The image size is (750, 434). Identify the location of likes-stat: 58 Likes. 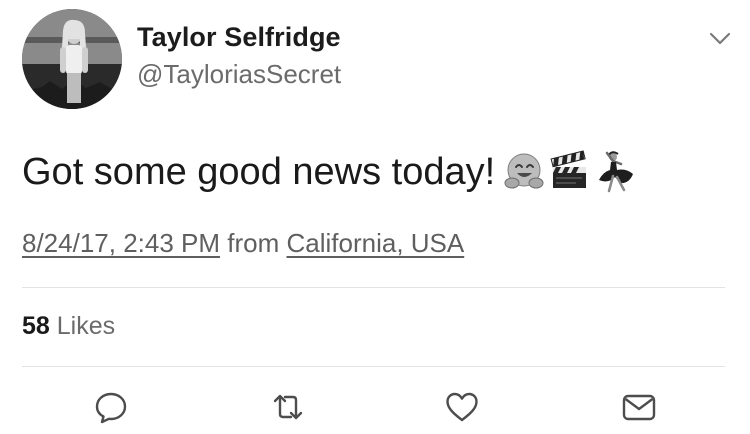
(68, 326).